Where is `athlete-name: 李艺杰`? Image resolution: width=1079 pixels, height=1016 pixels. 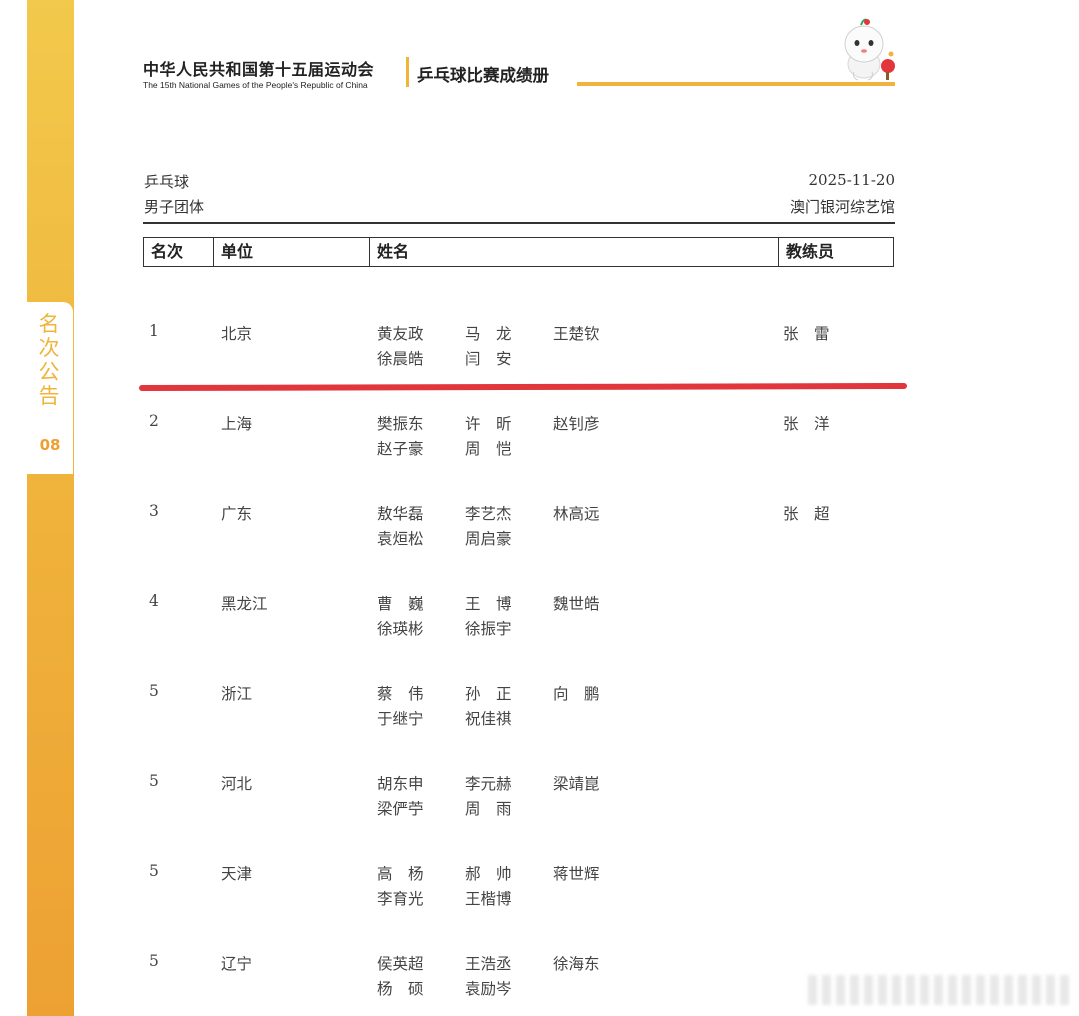 athlete-name: 李艺杰 is located at coordinates (488, 514).